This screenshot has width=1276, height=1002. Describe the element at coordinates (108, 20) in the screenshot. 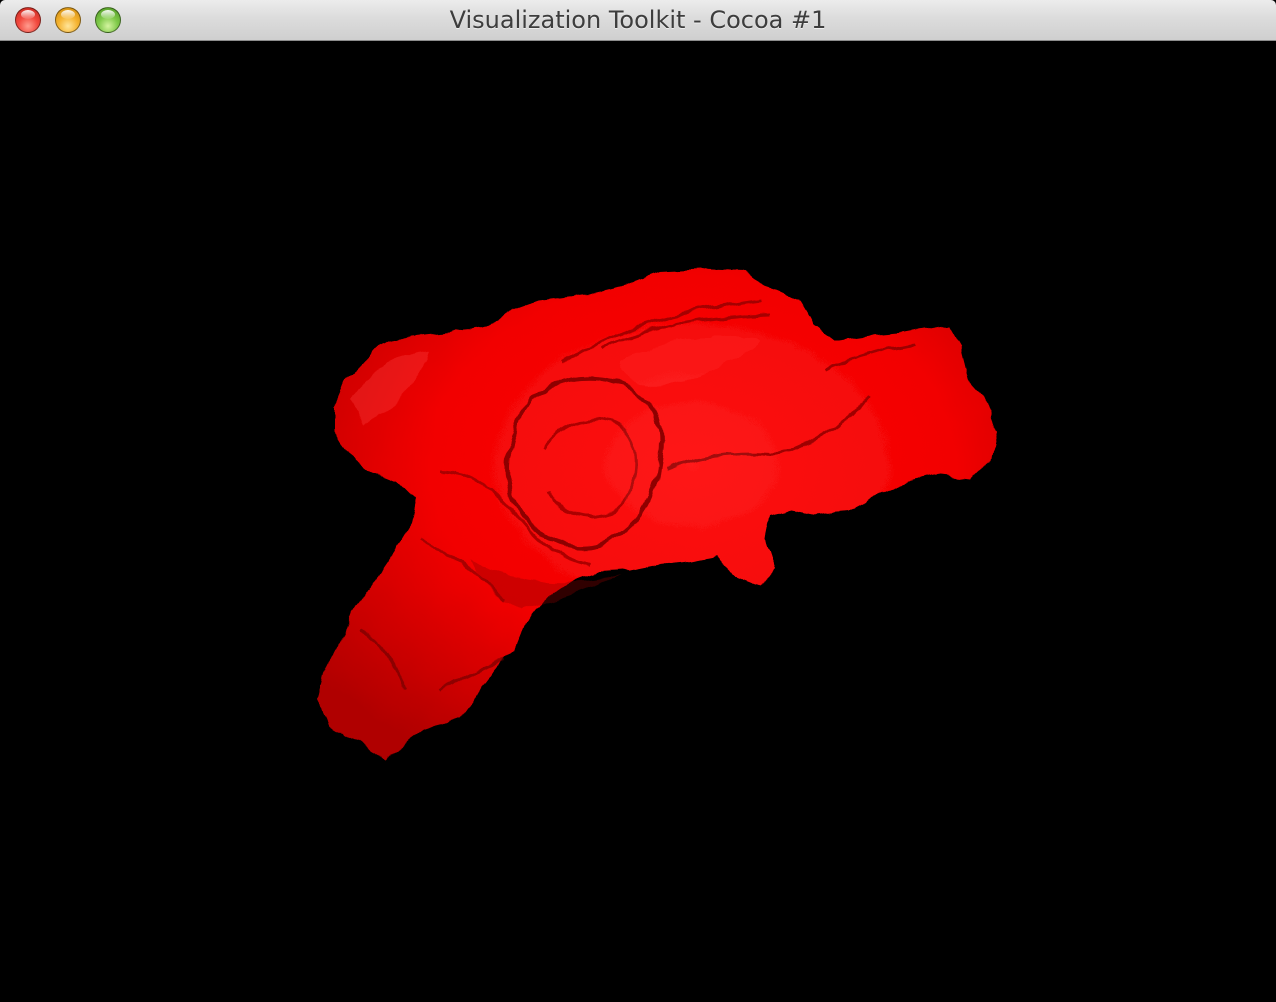

I see `zoom-window-button` at that location.